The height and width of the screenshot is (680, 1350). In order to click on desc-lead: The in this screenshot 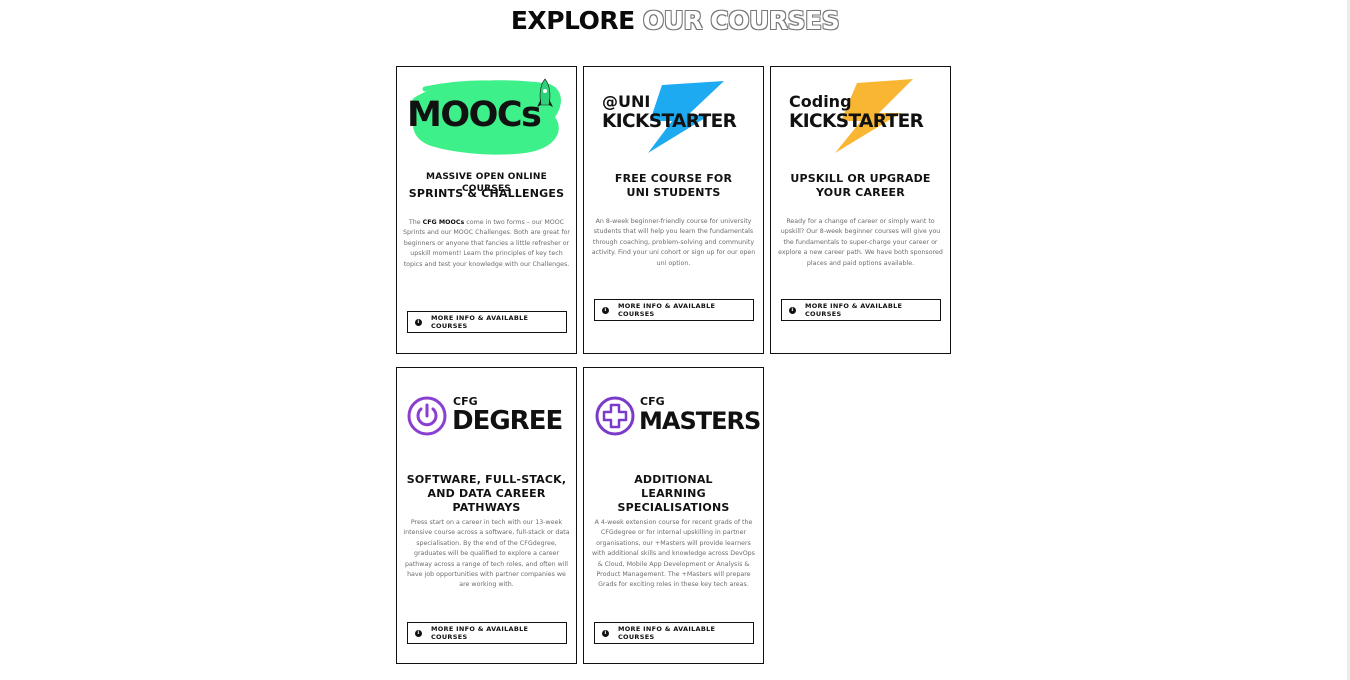, I will do `click(415, 222)`.